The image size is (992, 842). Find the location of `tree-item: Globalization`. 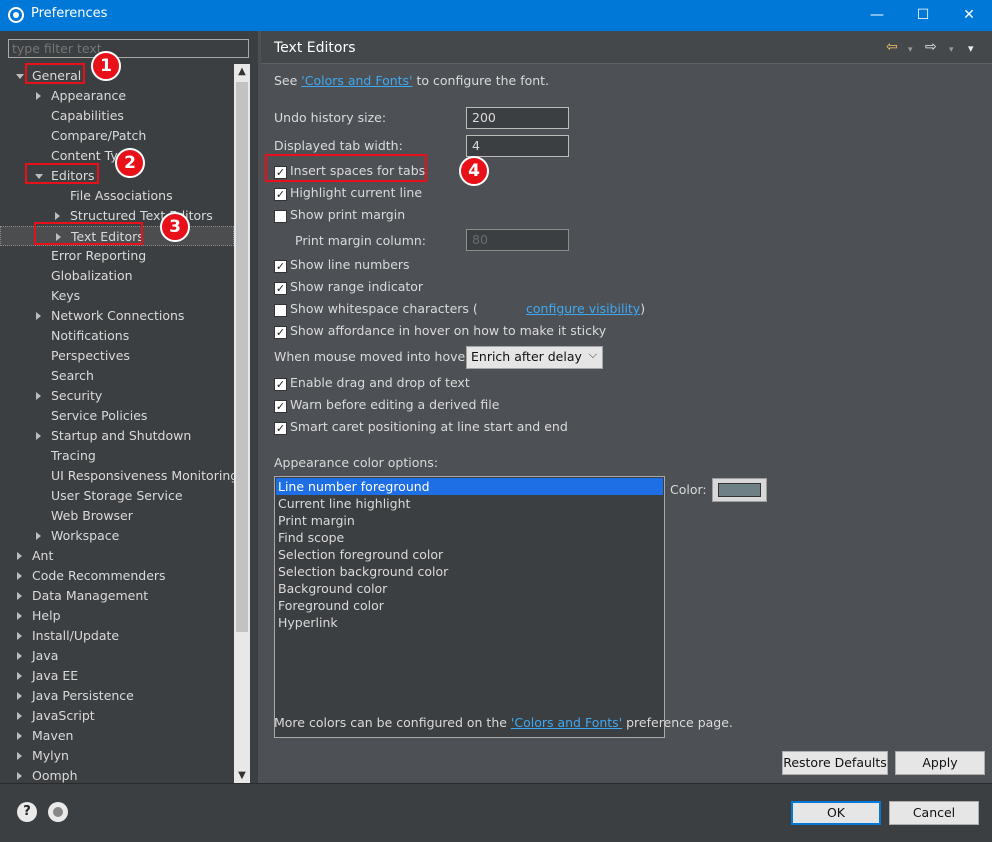

tree-item: Globalization is located at coordinates (117, 276).